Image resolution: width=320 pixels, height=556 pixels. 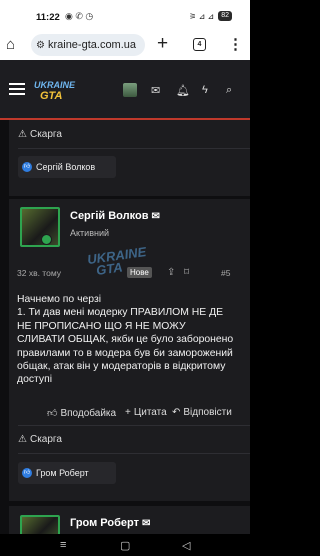 What do you see at coordinates (51, 96) in the screenshot?
I see `logo-text-2: GTA` at bounding box center [51, 96].